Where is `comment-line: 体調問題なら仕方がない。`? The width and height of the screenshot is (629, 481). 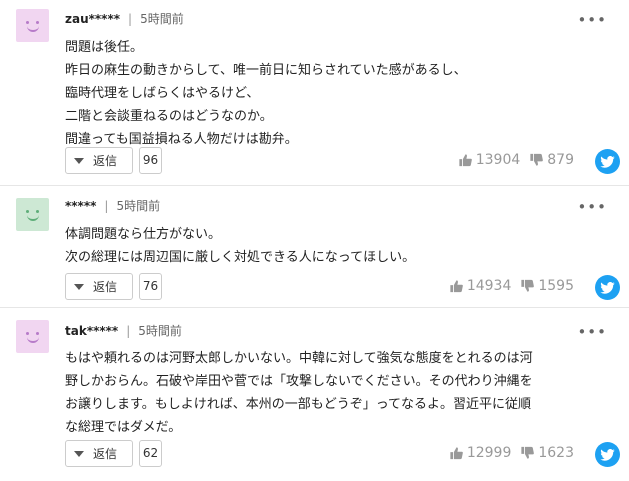
comment-line: 体調問題なら仕方がない。 is located at coordinates (143, 234).